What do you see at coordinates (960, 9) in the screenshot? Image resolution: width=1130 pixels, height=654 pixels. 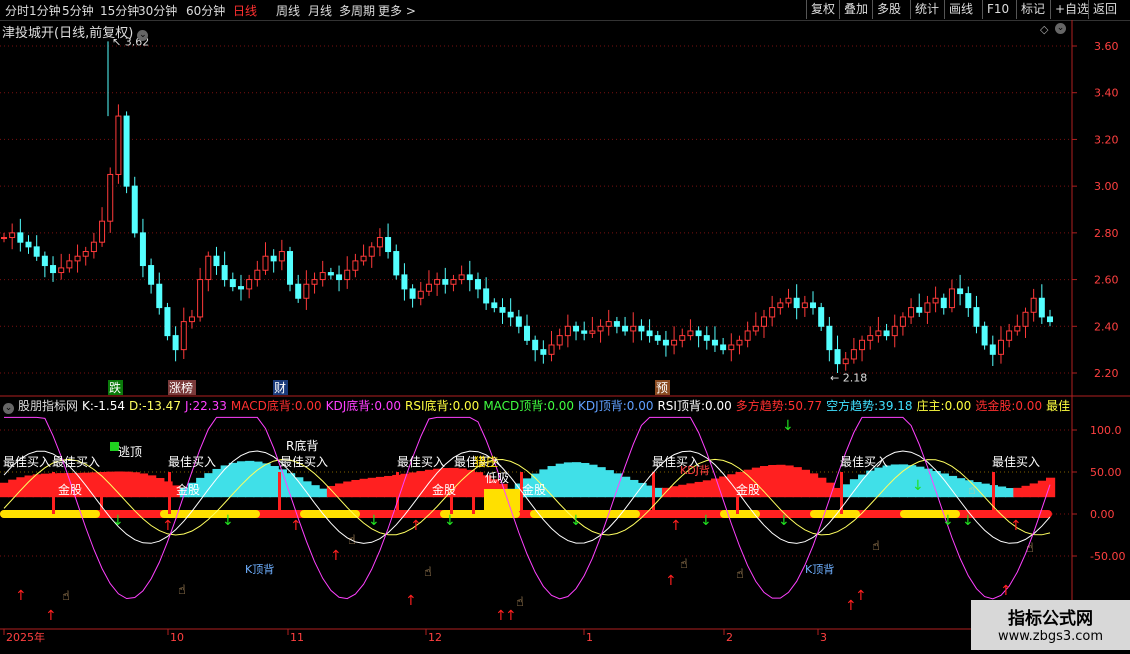 I see `toolbar-button-4: 画线` at bounding box center [960, 9].